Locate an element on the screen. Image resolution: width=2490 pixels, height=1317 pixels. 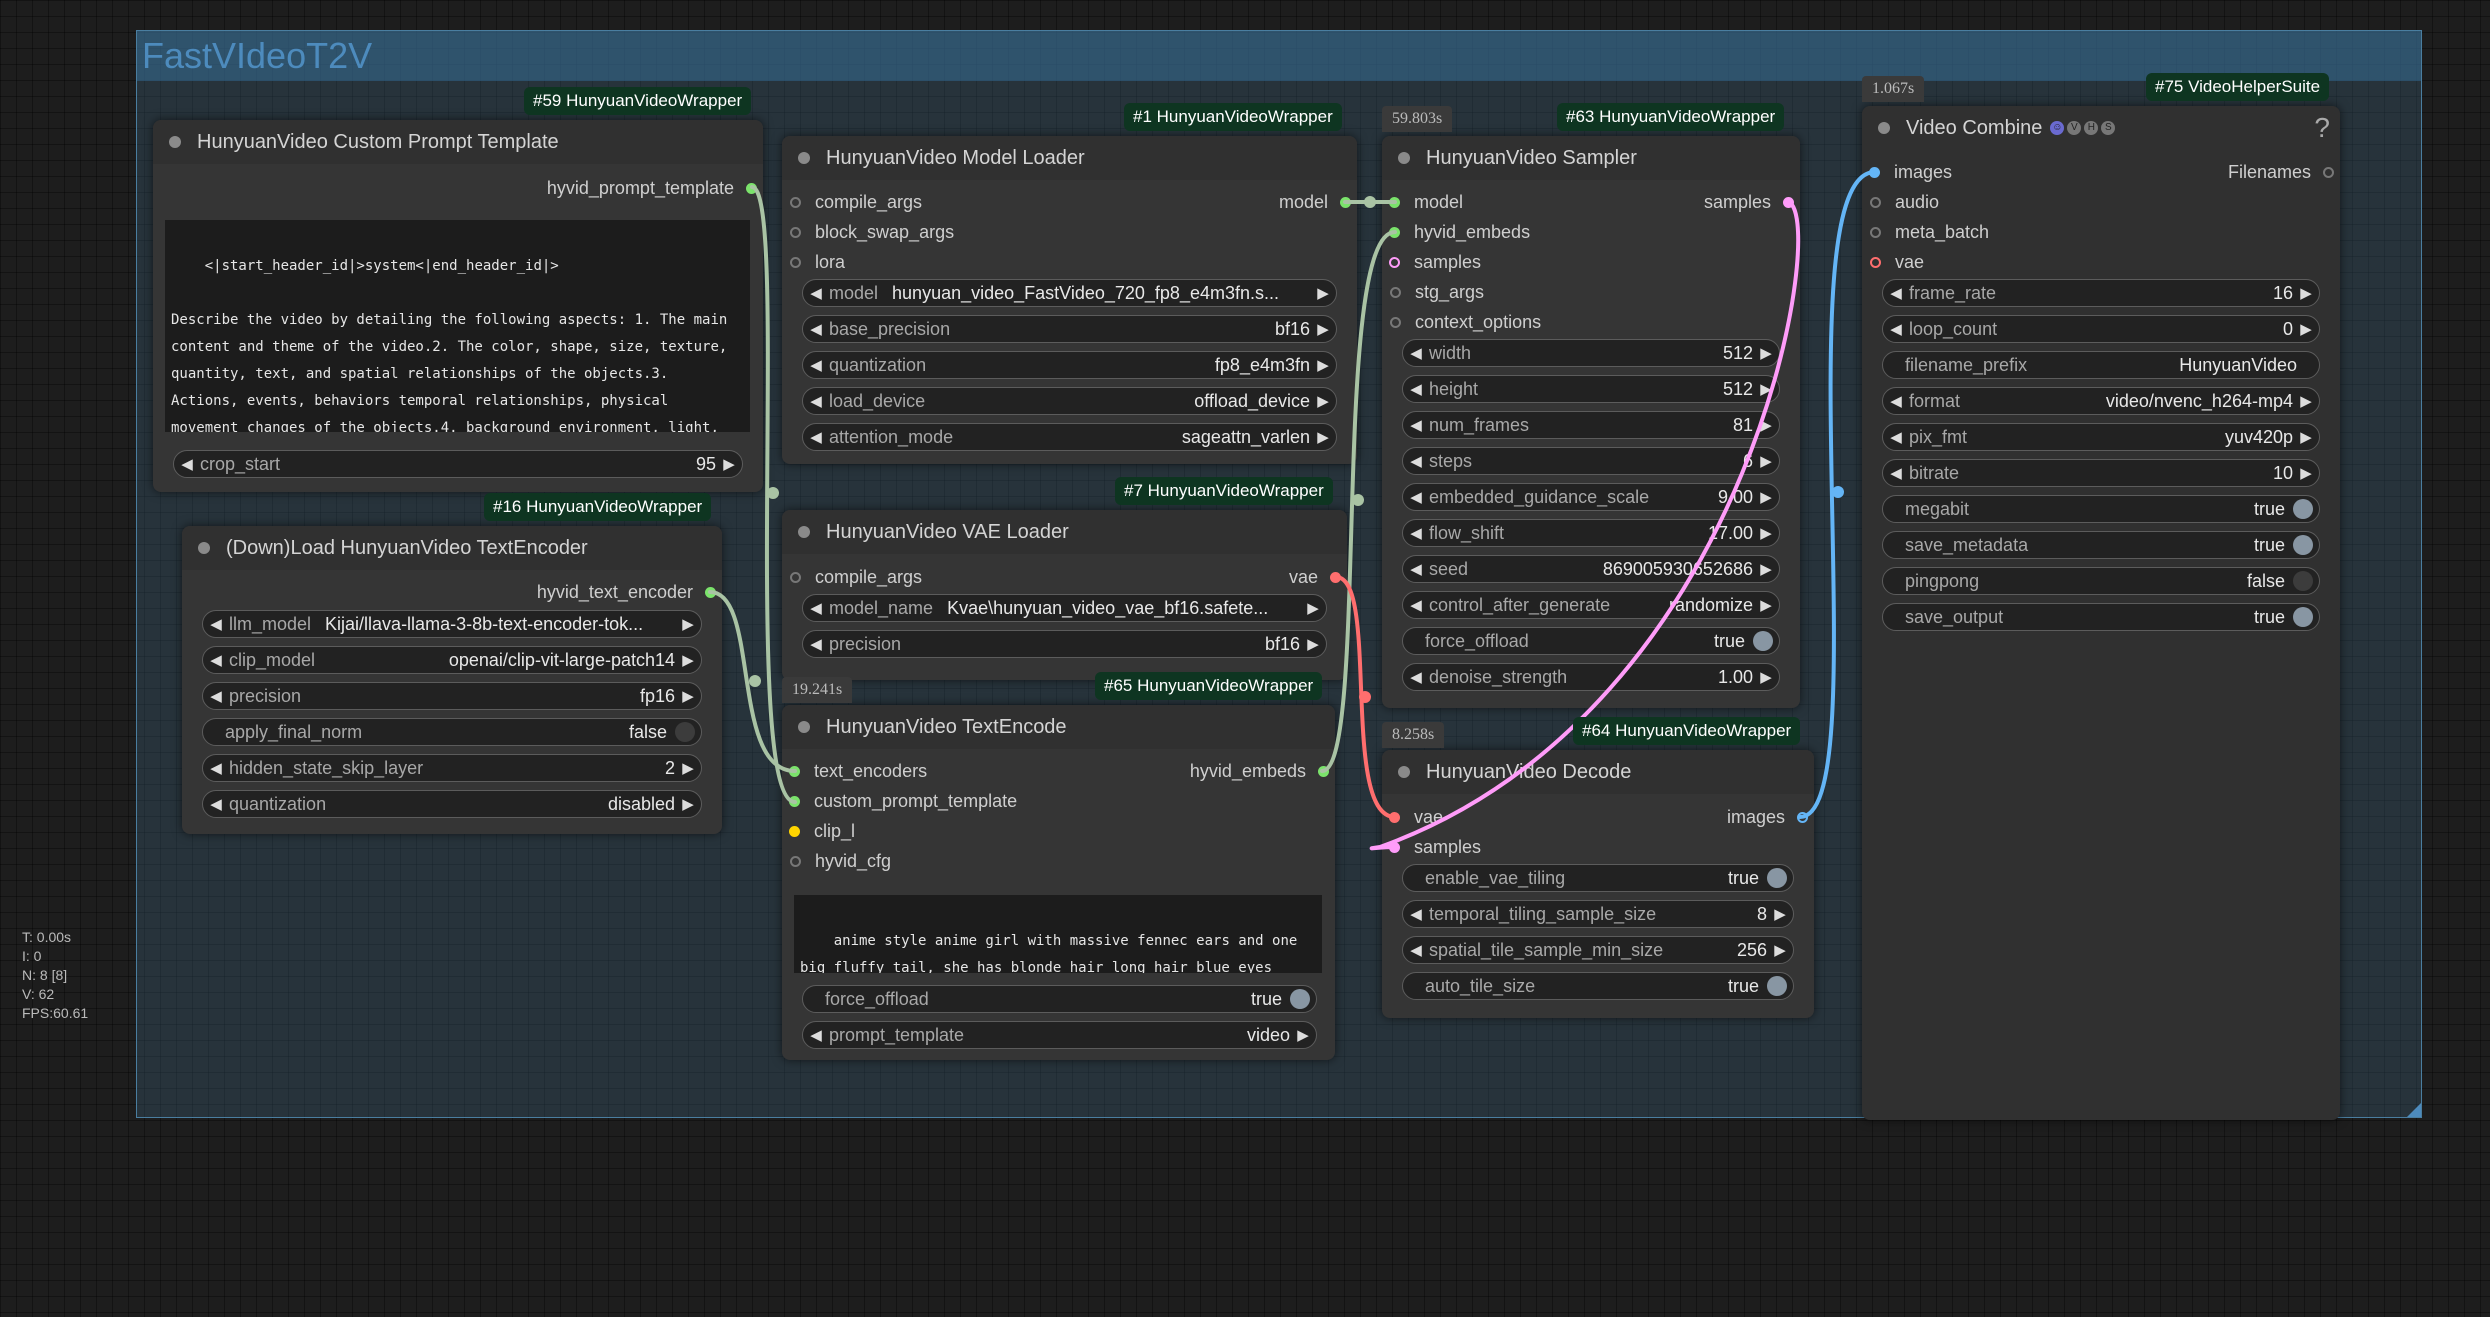
node-header: HunyuanVideo VAE Loader is located at coordinates (1064, 532).